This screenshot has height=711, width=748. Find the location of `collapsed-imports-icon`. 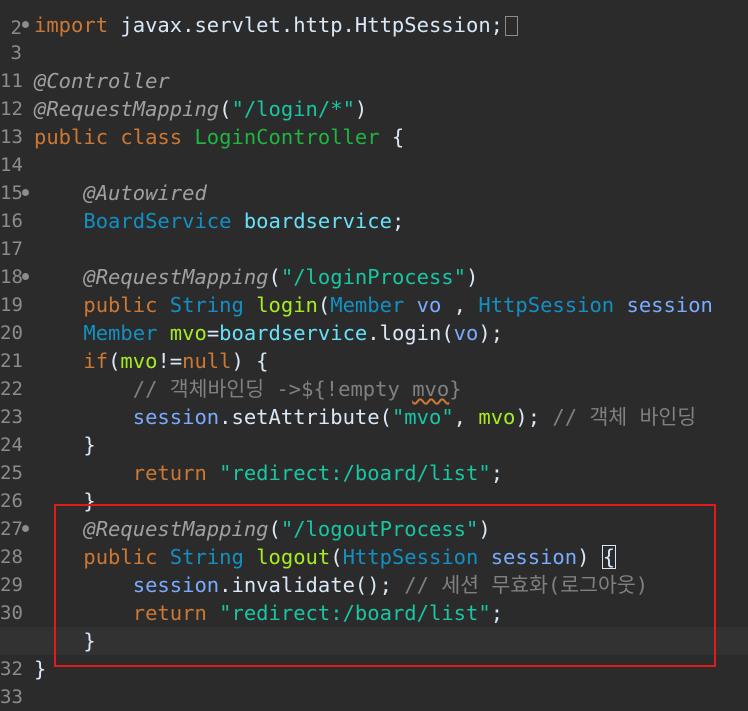

collapsed-imports-icon is located at coordinates (512, 26).